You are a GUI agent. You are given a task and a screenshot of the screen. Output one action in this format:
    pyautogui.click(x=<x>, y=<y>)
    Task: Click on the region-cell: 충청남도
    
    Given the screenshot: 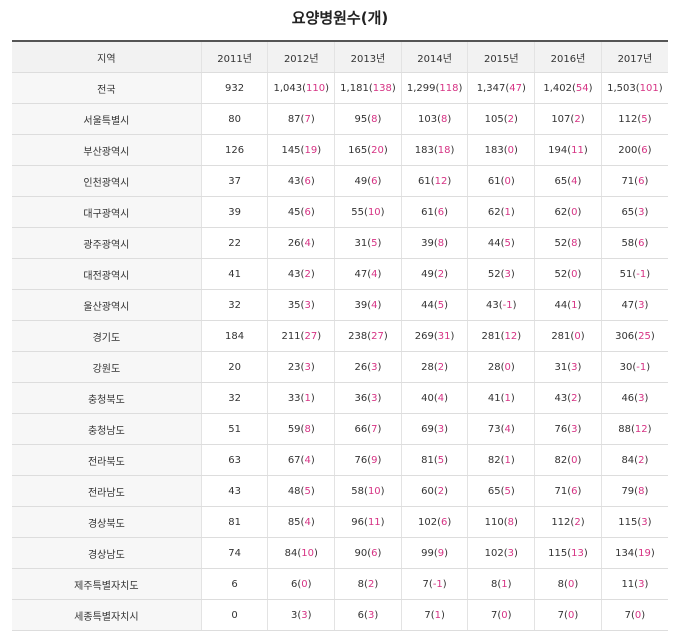 What is the action you would take?
    pyautogui.click(x=107, y=429)
    